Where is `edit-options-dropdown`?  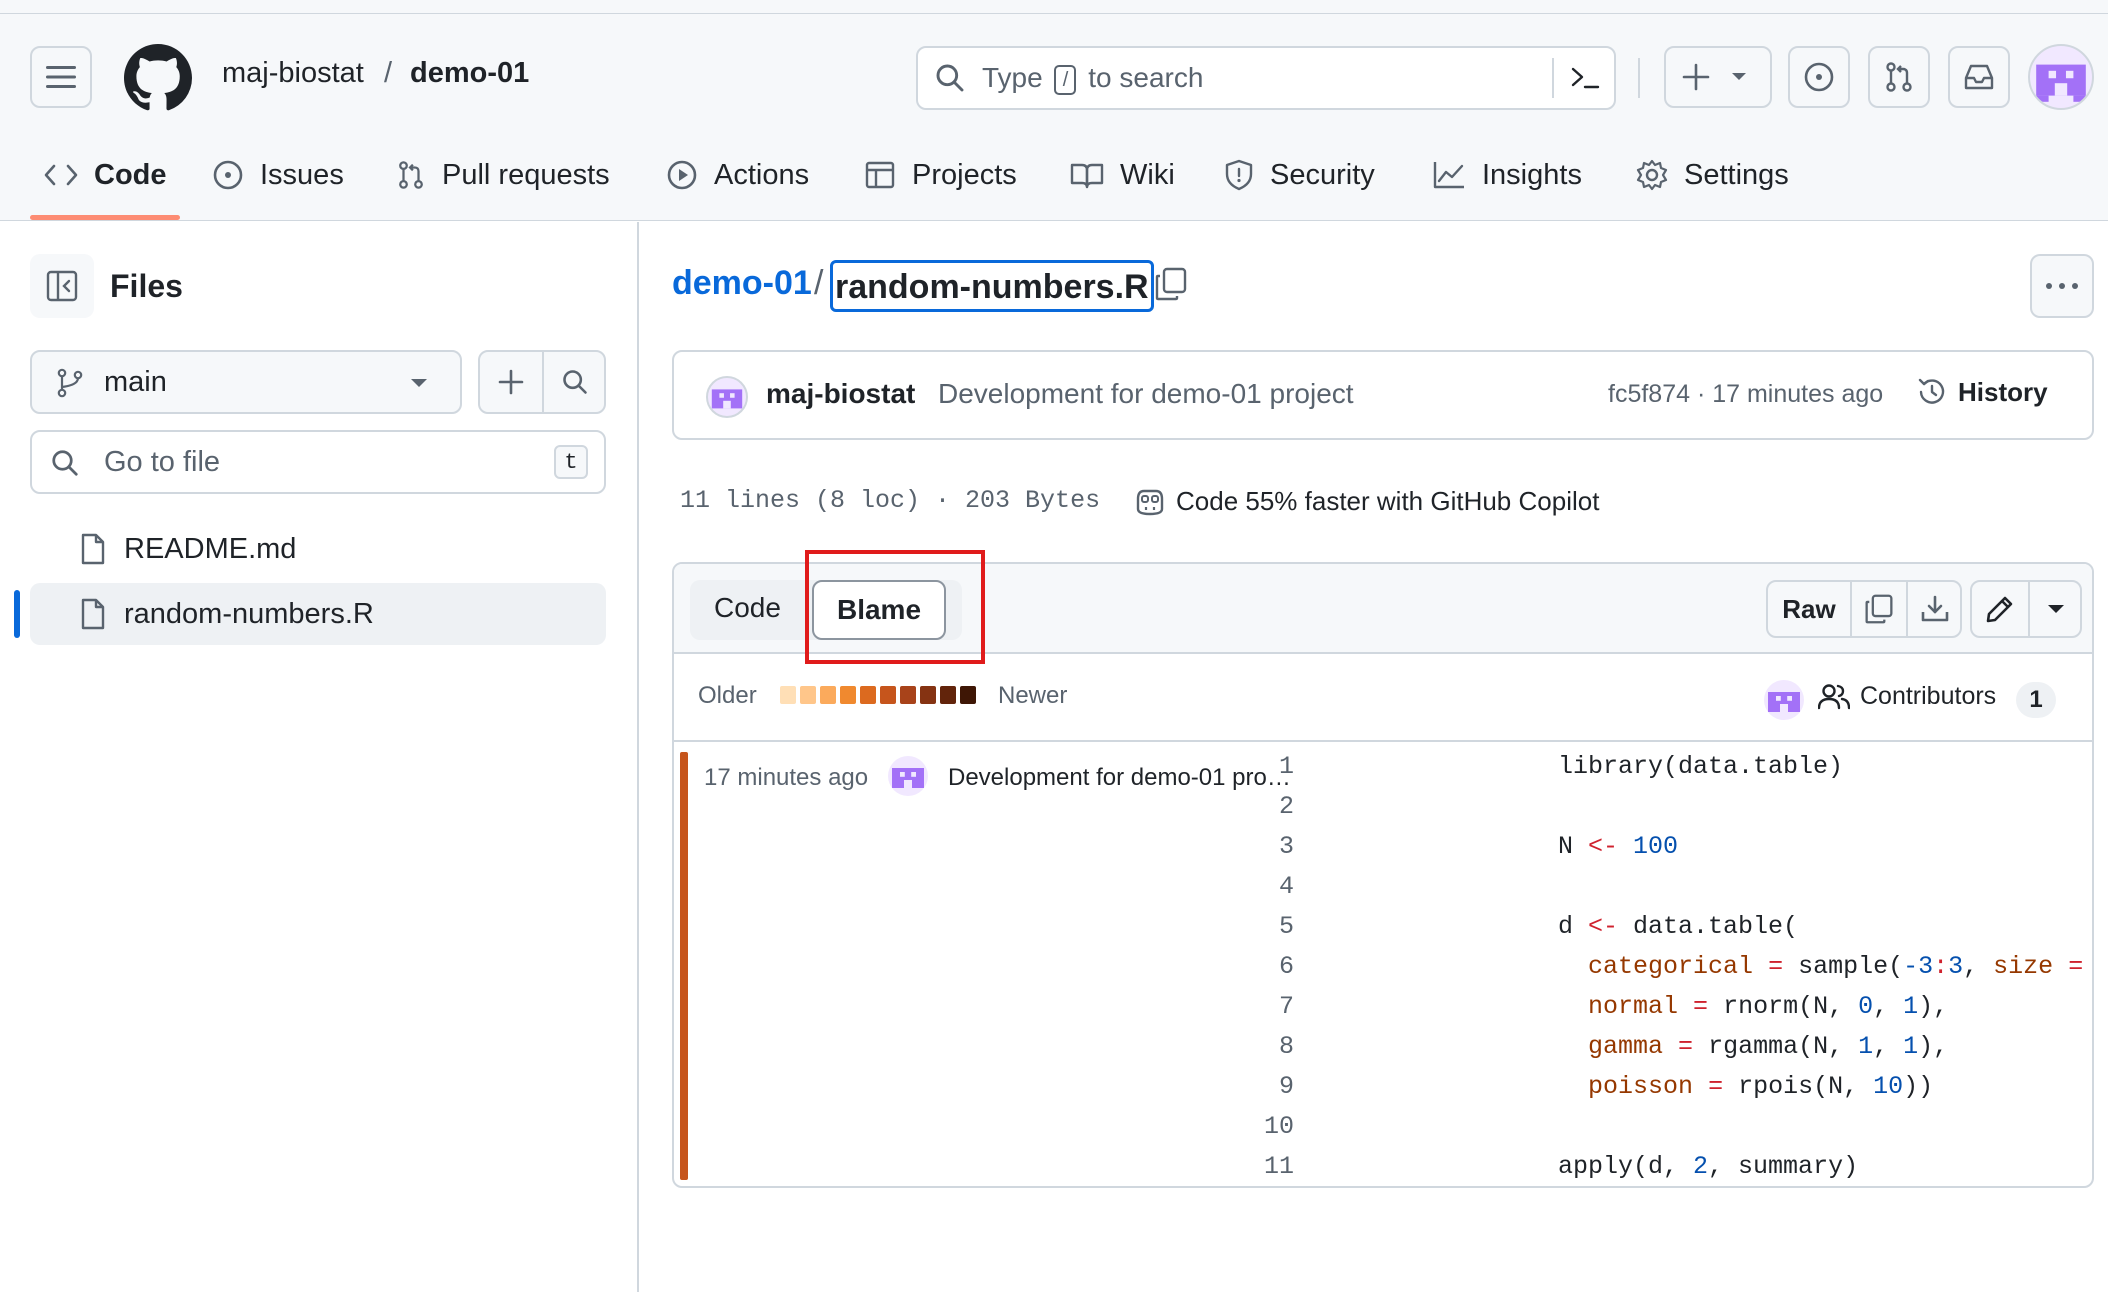 edit-options-dropdown is located at coordinates (2056, 609).